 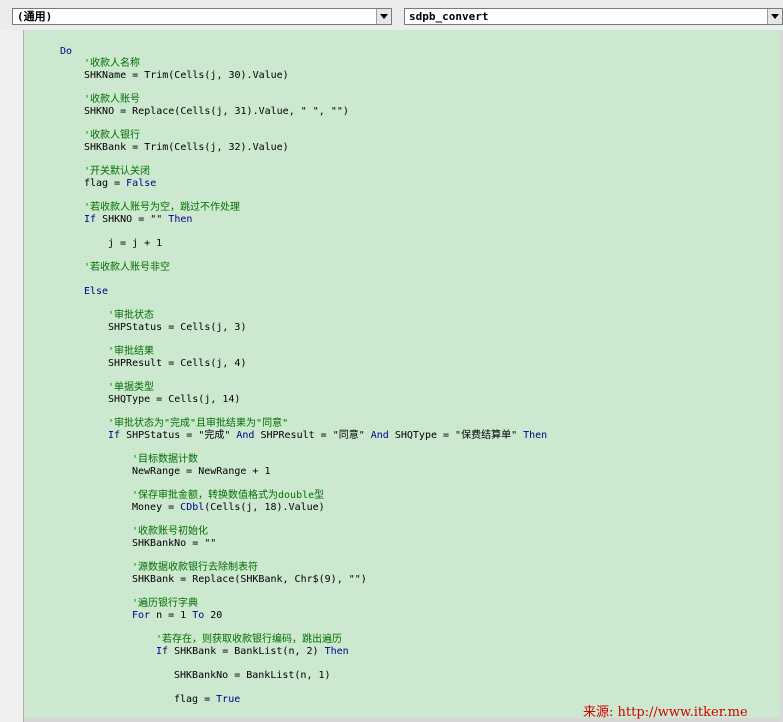 I want to click on code-text: SHKBank = Replace(SHKBank, Chr$(9), ""), so click(x=249, y=579).